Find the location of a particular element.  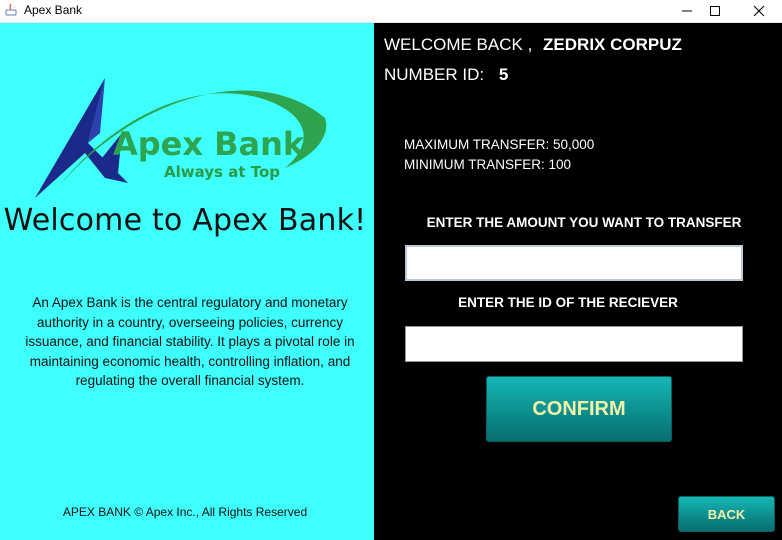

receiver-field-container is located at coordinates (574, 344).